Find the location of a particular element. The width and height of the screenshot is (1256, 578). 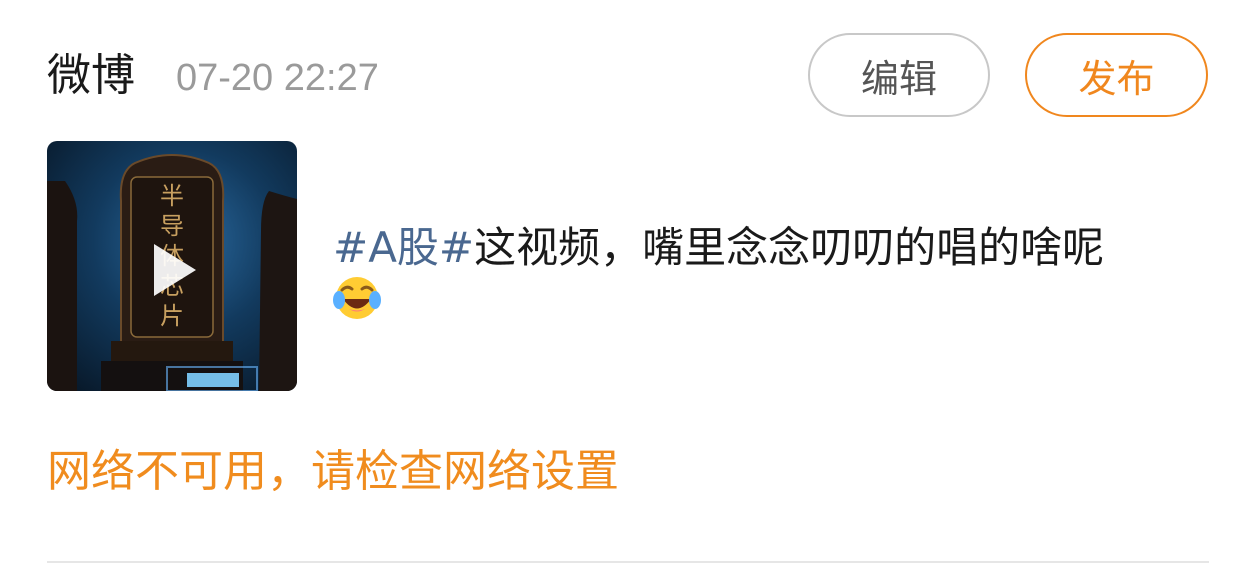

post-body: #A股#这视频，嘴里念念叨叨的唱的啥呢 is located at coordinates (773, 248).